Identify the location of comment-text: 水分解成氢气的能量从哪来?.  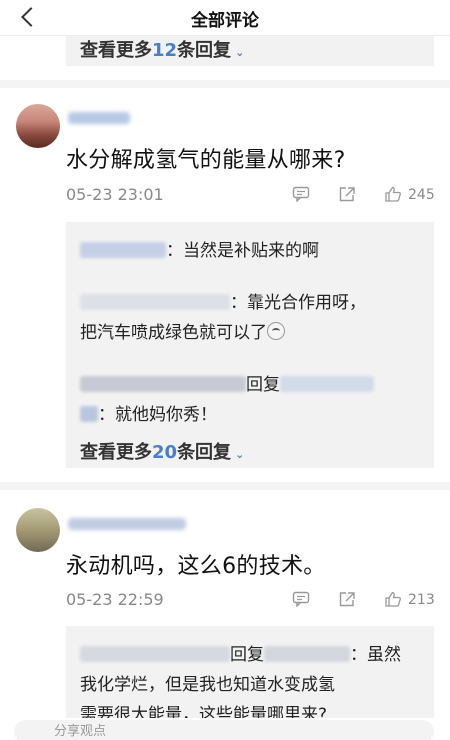
(206, 160).